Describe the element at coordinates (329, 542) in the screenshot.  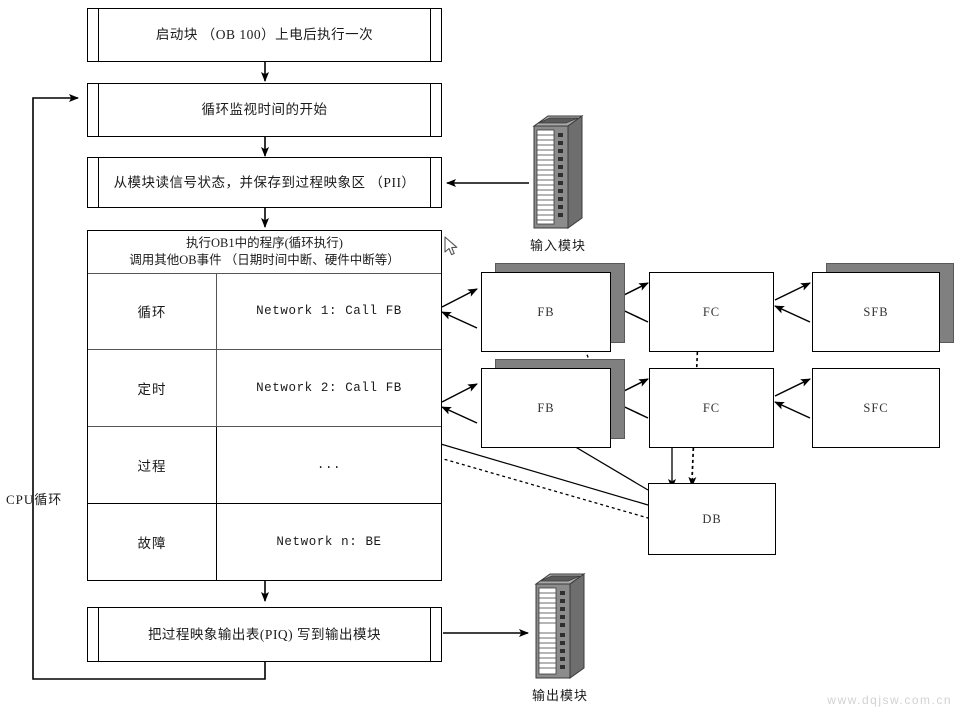
I see `ob1-row-network: Network n: BE` at that location.